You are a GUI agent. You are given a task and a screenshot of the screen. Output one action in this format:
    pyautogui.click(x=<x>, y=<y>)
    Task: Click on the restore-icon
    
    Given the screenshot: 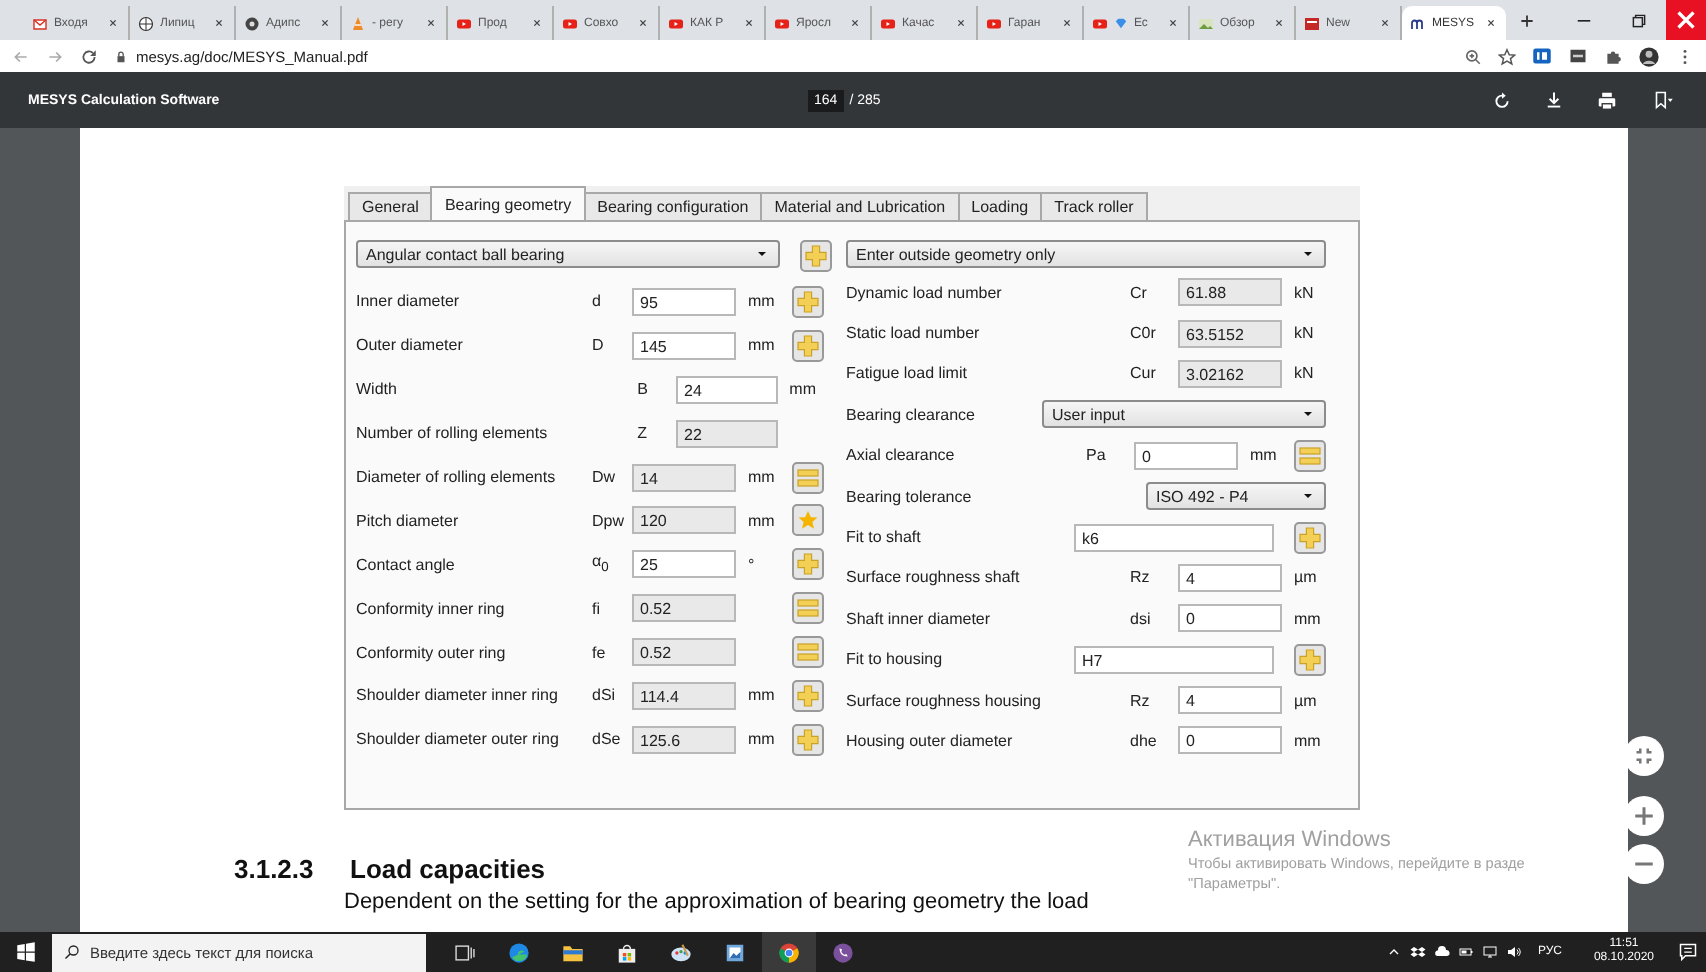 What is the action you would take?
    pyautogui.click(x=1639, y=20)
    